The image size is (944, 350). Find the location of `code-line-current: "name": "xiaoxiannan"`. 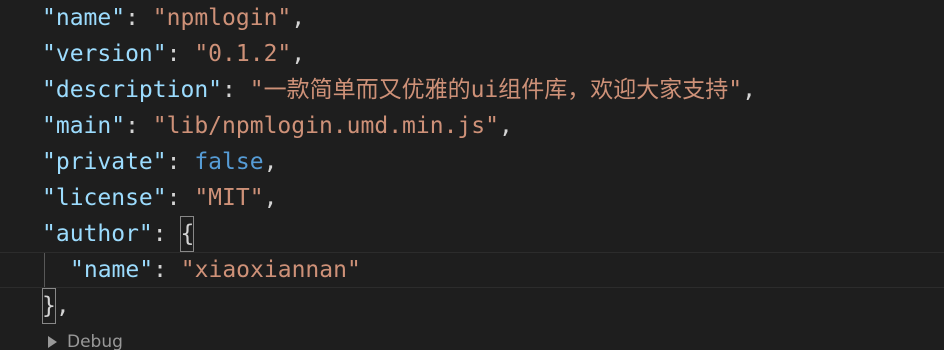

code-line-current: "name": "xiaoxiannan" is located at coordinates (472, 270).